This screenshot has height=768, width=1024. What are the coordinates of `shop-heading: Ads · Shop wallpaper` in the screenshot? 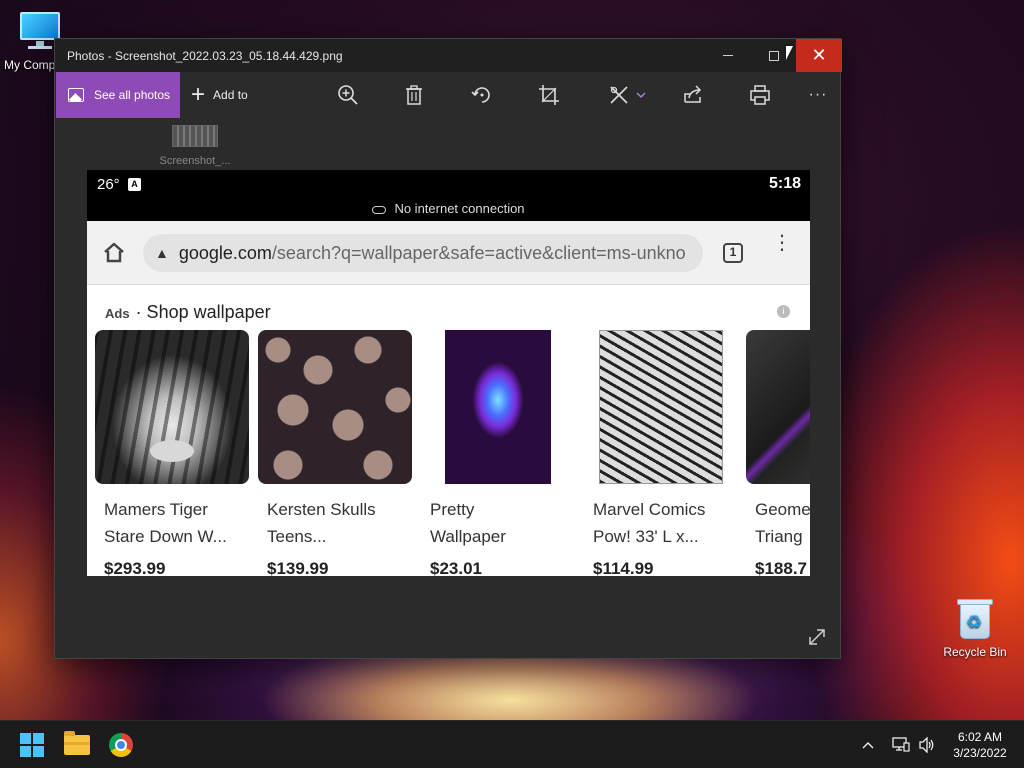 It's located at (188, 312).